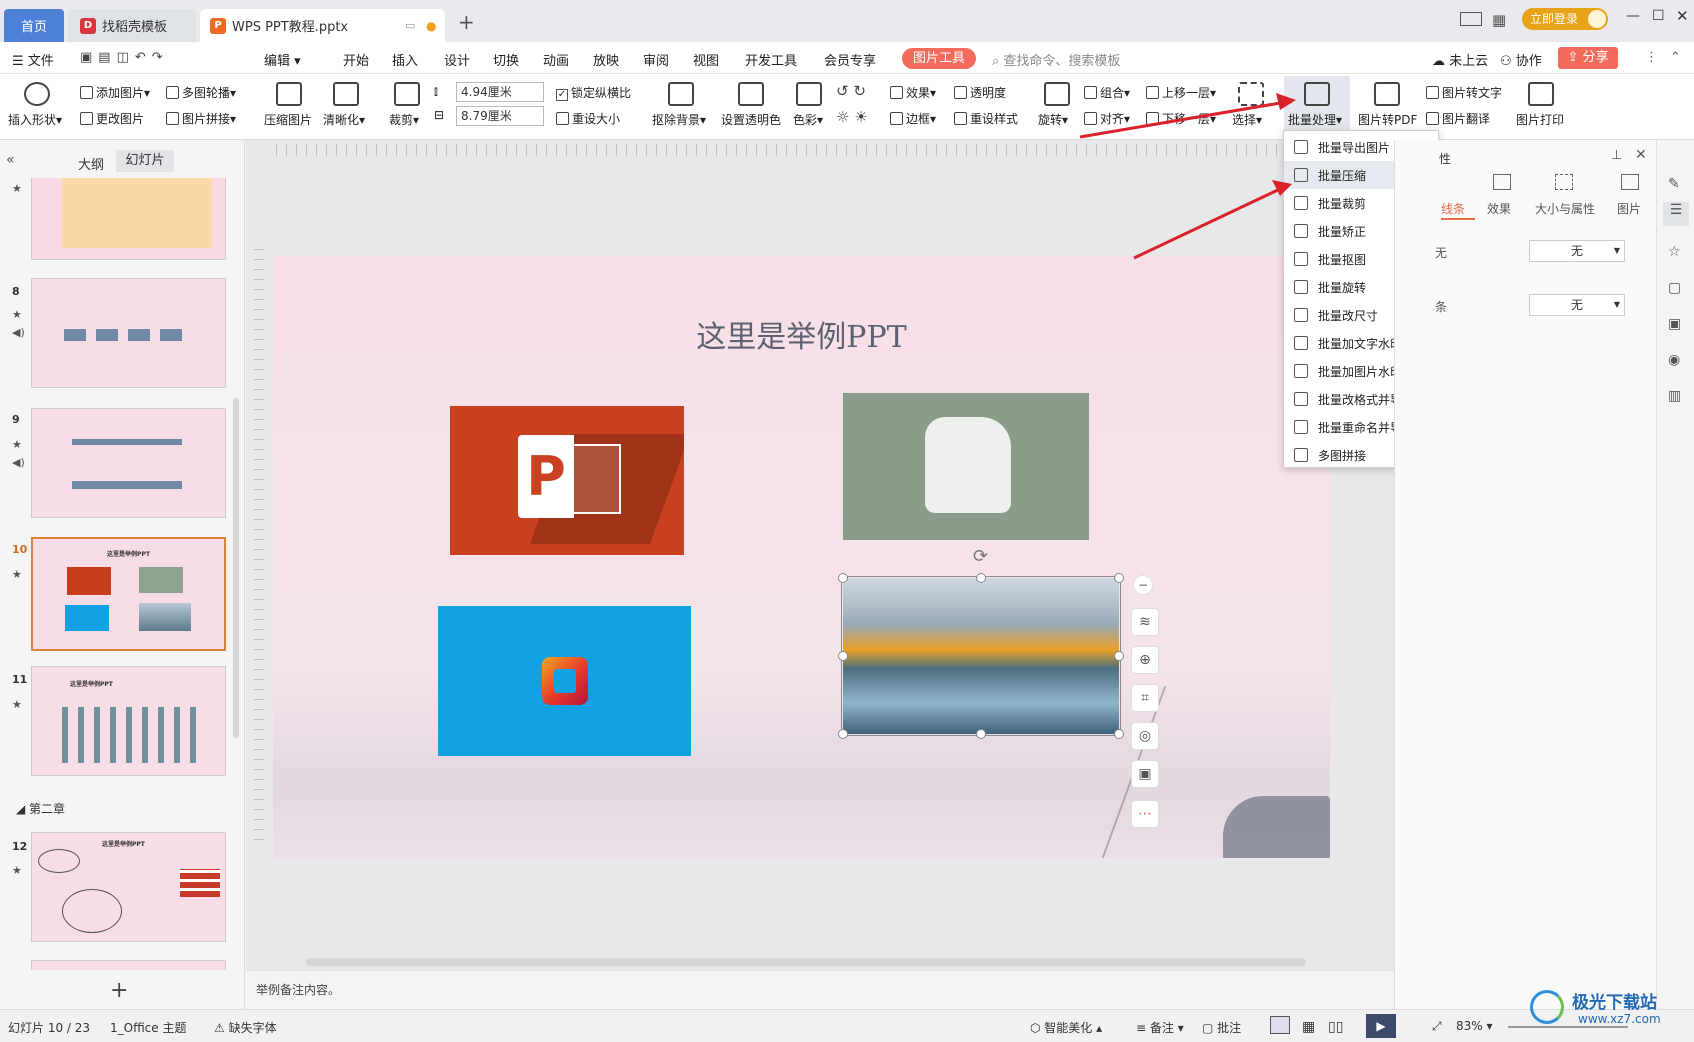 Image resolution: width=1694 pixels, height=1042 pixels. What do you see at coordinates (1181, 92) in the screenshot?
I see `bring-forward-button: 上移一层▾` at bounding box center [1181, 92].